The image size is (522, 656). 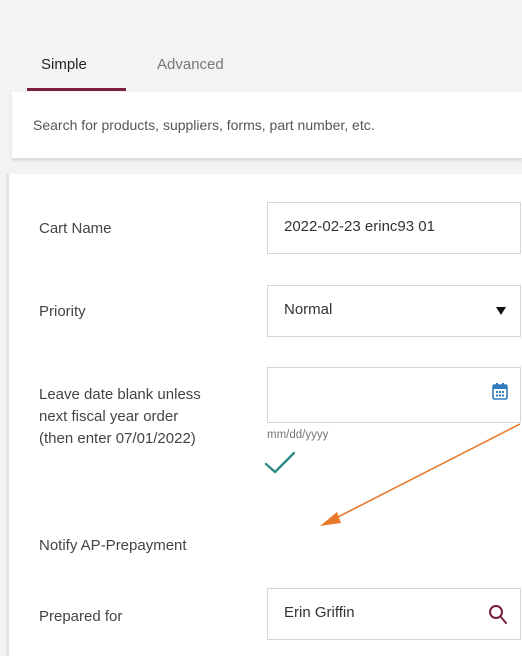 What do you see at coordinates (64, 64) in the screenshot?
I see `tab-simple: Simple` at bounding box center [64, 64].